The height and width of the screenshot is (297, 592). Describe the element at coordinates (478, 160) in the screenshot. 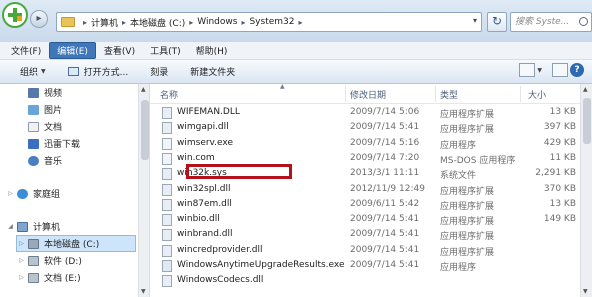

I see `file-type: MS-DOS 应用程序` at that location.